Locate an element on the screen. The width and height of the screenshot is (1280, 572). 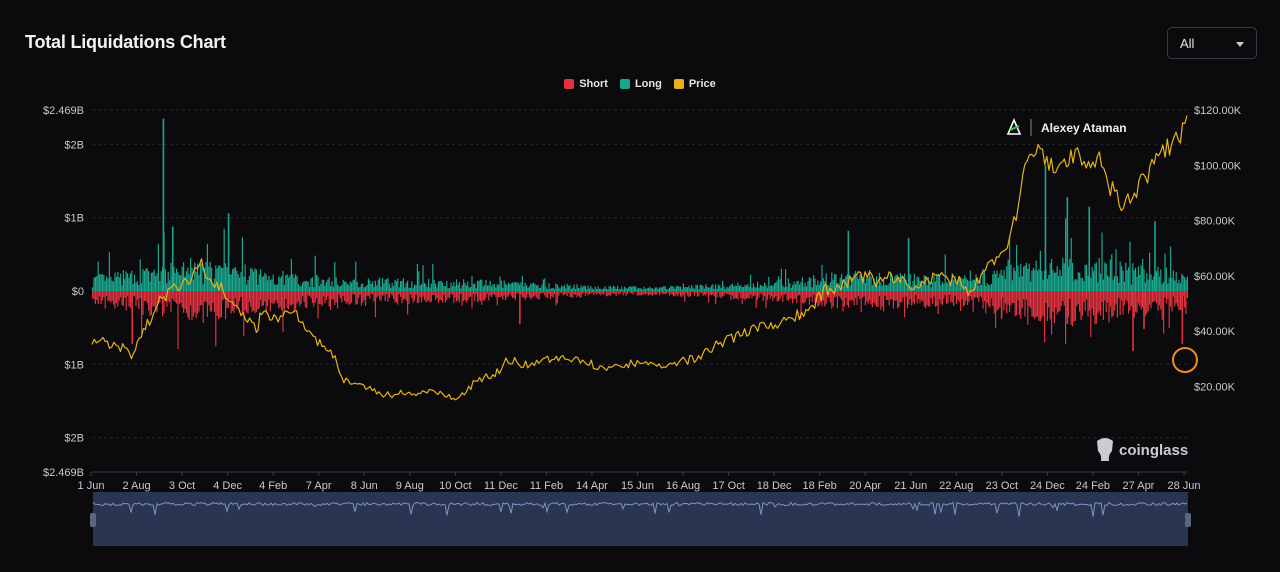
coinglass-watermark: coinglass is located at coordinates (1142, 449).